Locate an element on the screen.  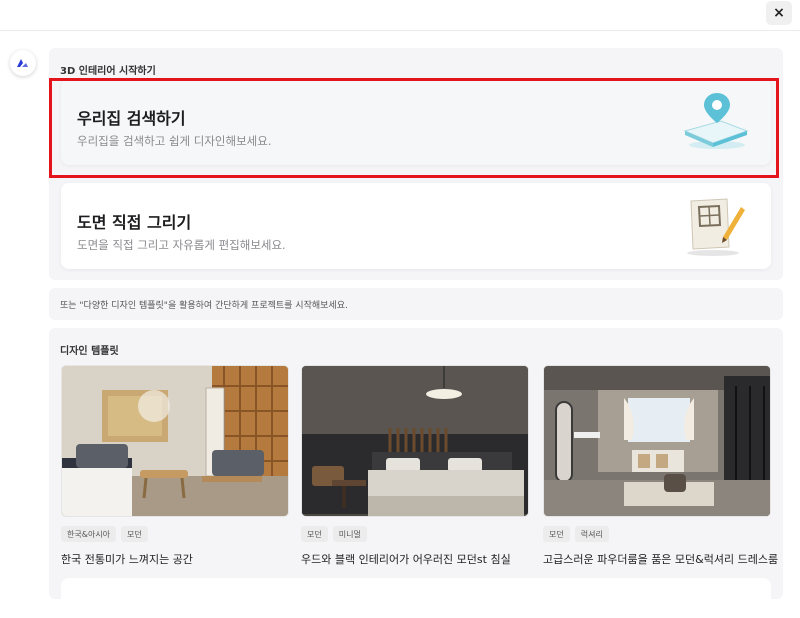
card-description: 우리집을 검색하고 쉽게 디자인해보세요. is located at coordinates (174, 141).